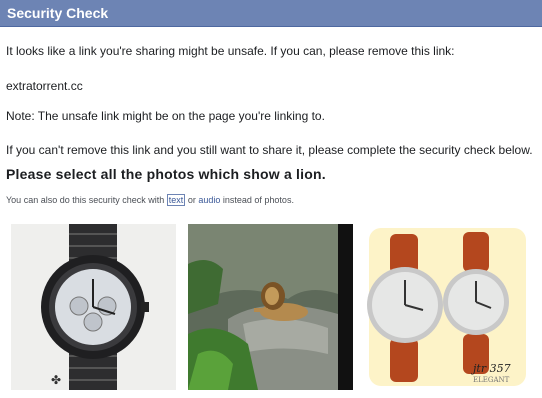 Image resolution: width=542 pixels, height=398 pixels. Describe the element at coordinates (209, 200) in the screenshot. I see `audio-option-link: audio` at that location.